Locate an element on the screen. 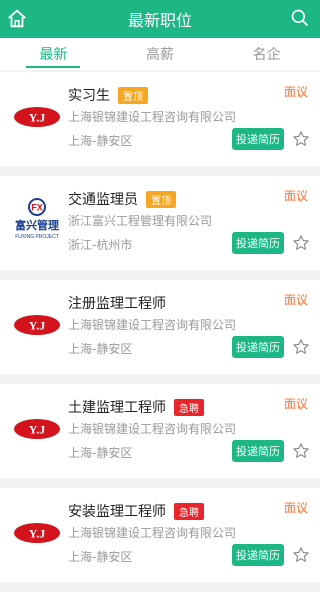 This screenshot has height=592, width=320. company-logo: FX 富兴管理 FUXING PROJECT is located at coordinates (37, 219).